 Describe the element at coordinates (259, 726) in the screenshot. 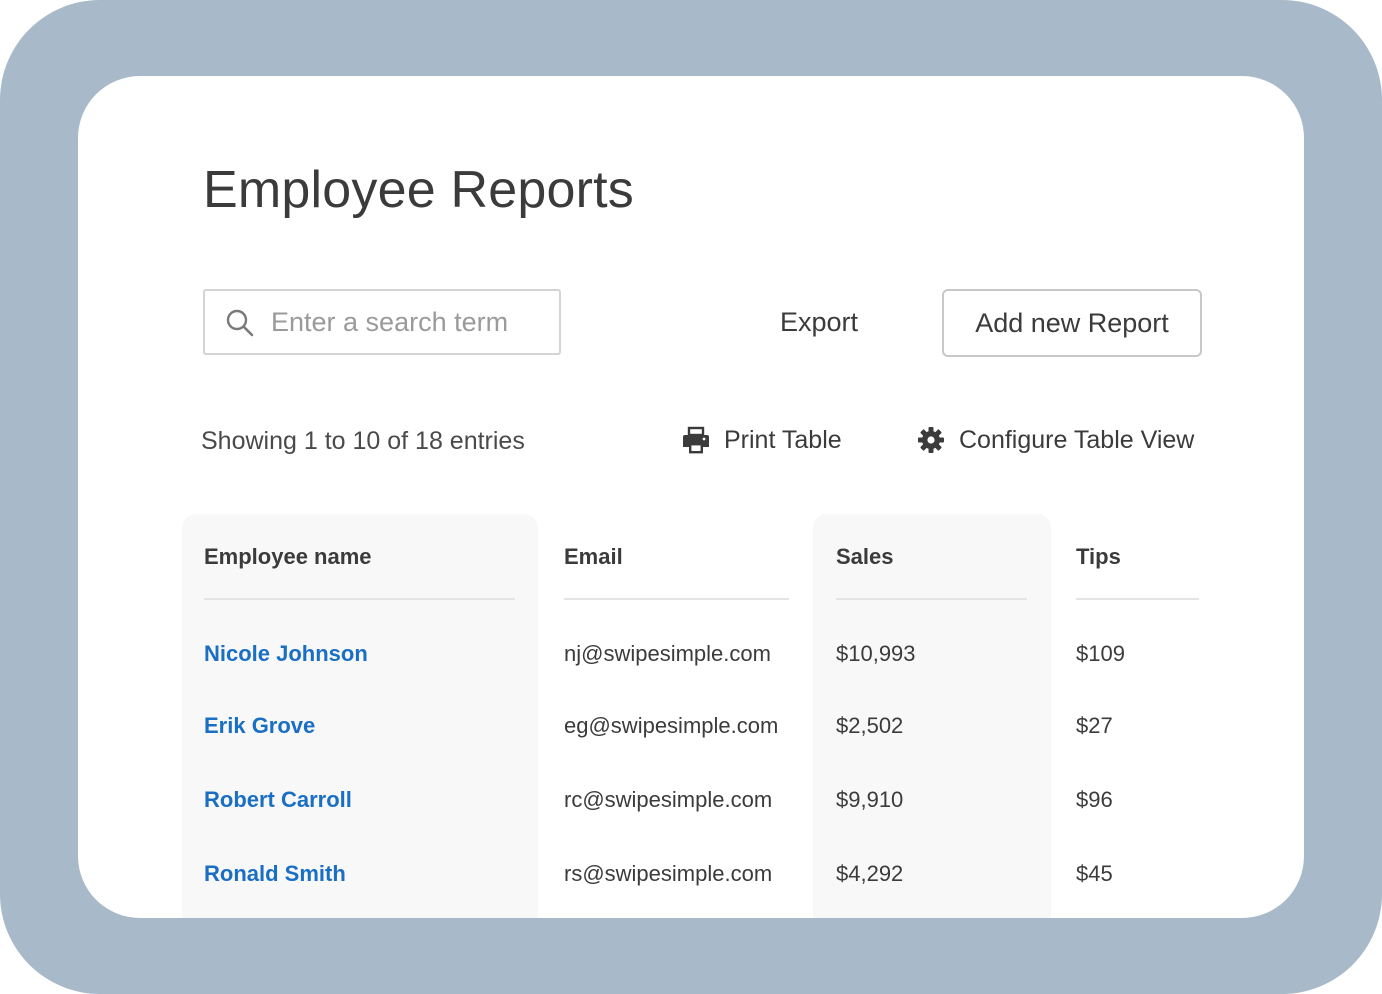

I see `employee-name-link: Erik Grove` at that location.